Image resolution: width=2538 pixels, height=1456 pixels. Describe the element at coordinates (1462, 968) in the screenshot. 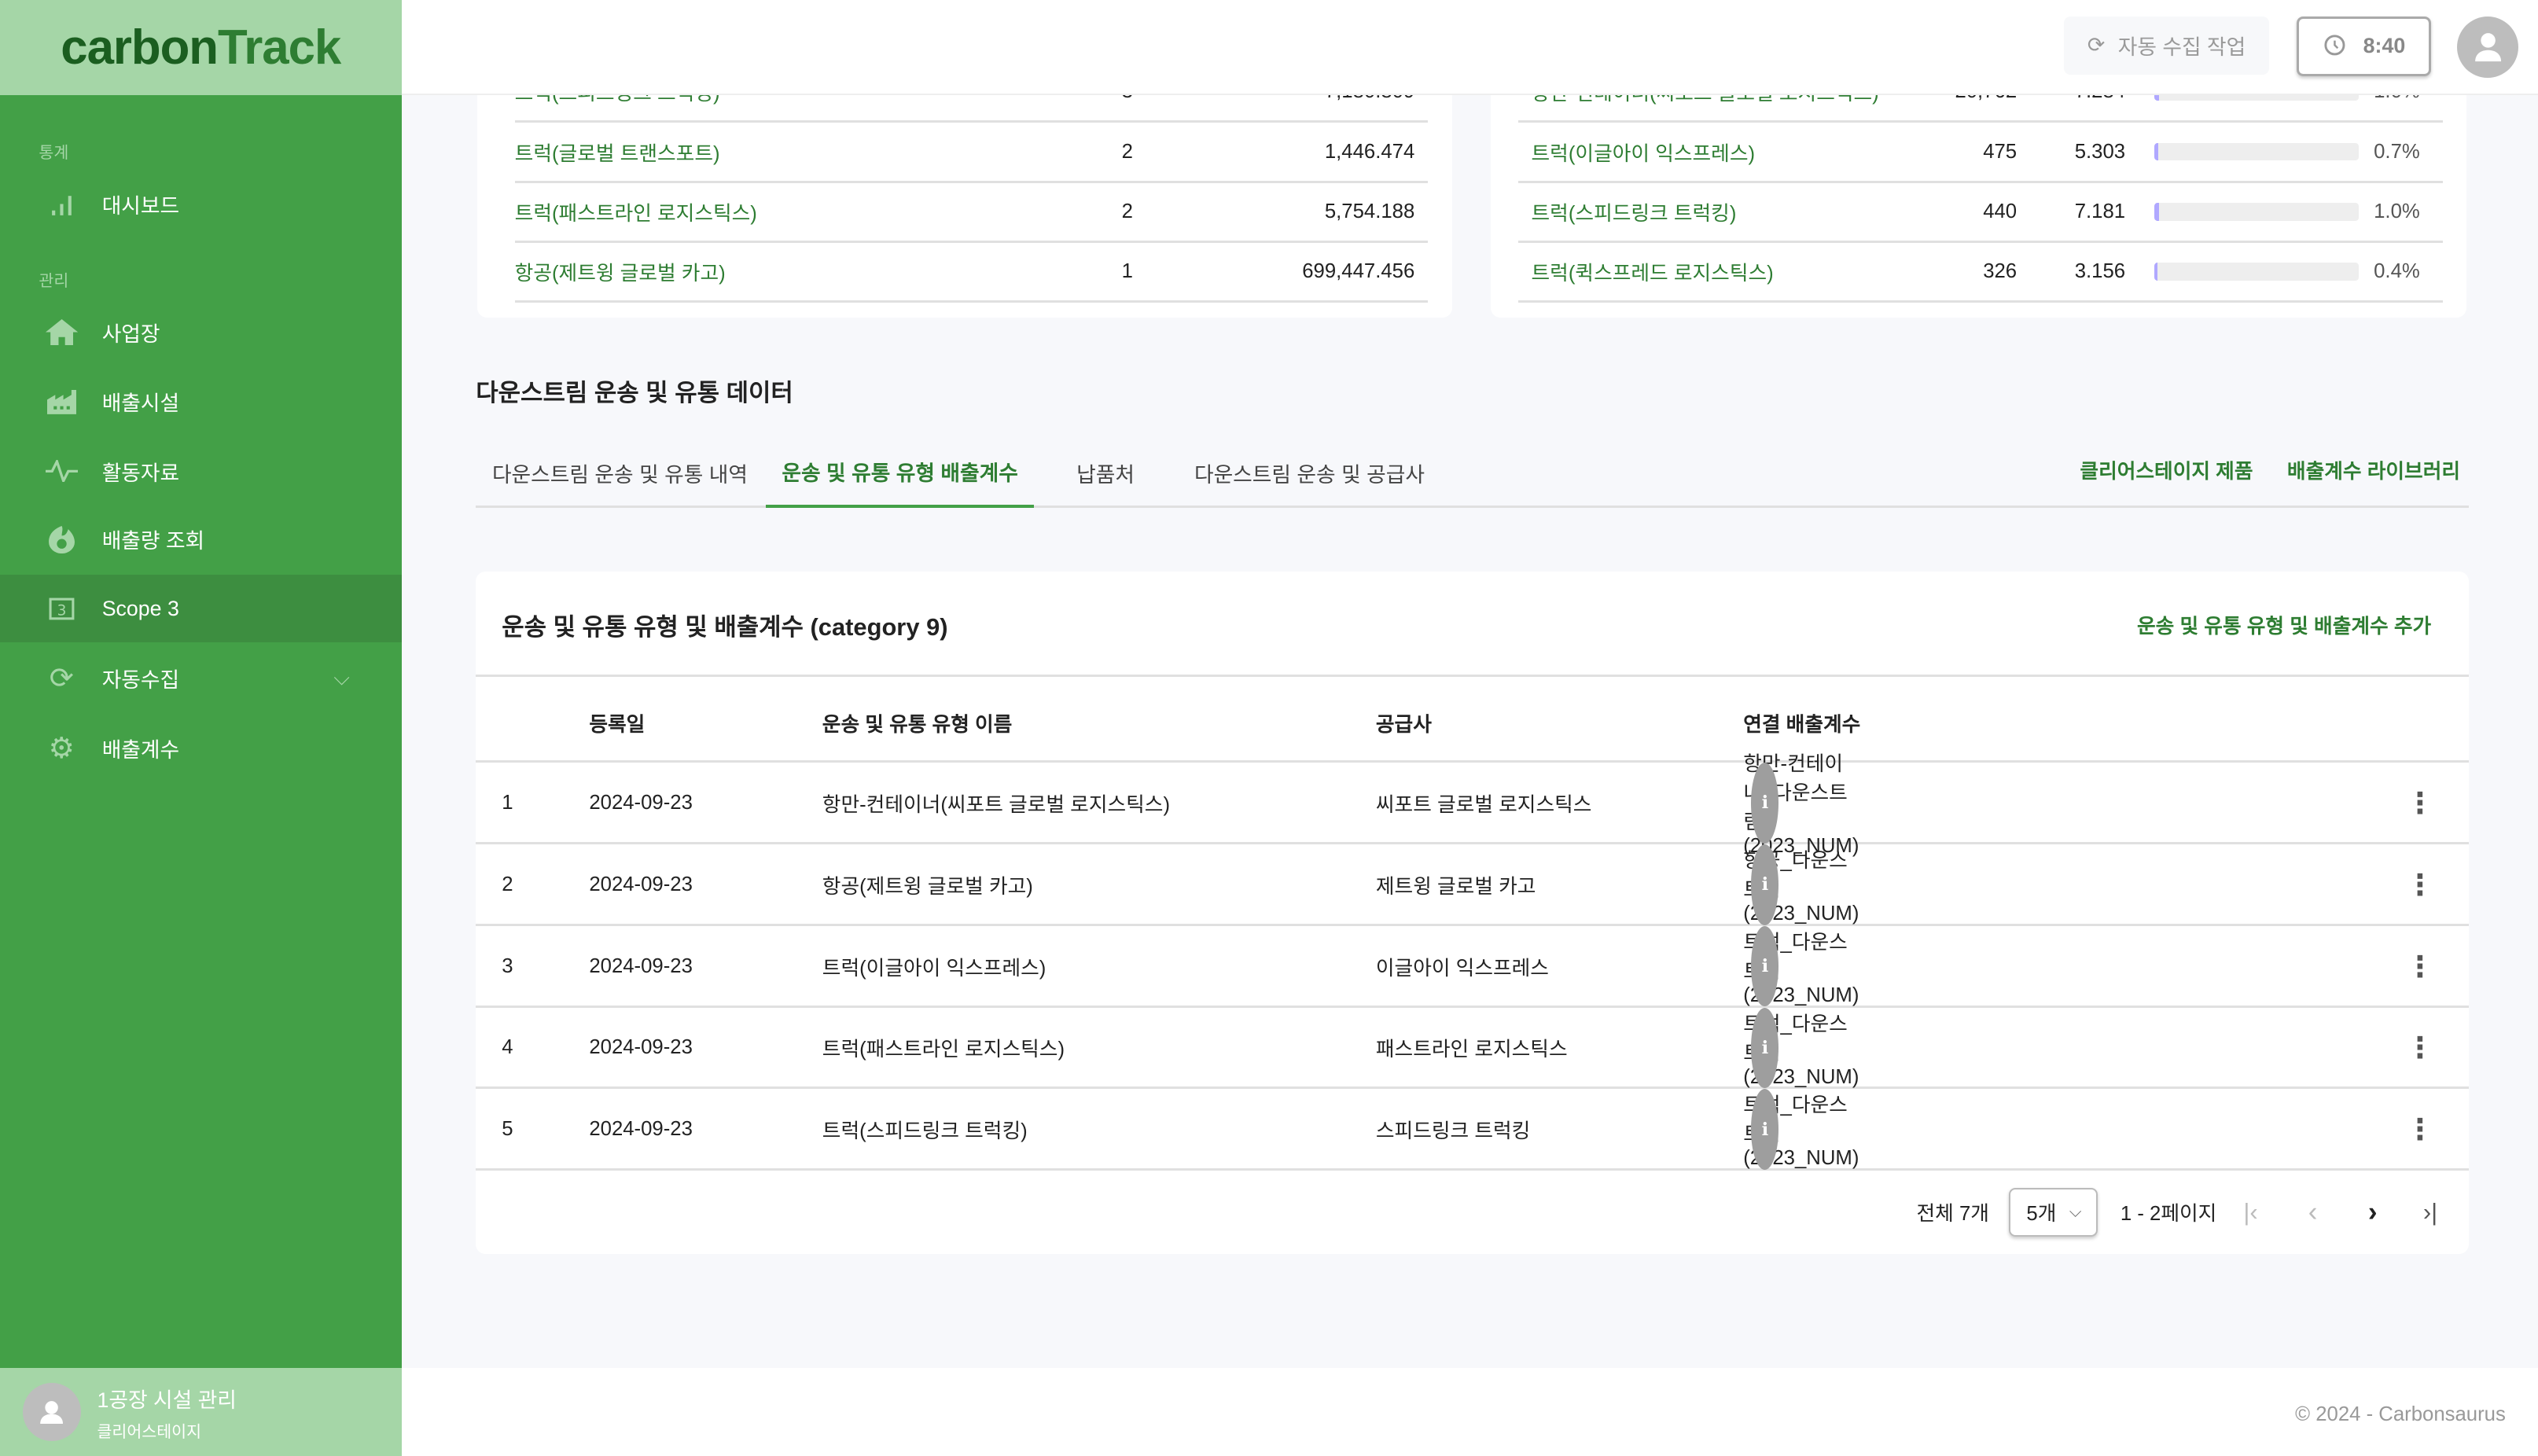

I see `supplier: 이글아이 익스프레스` at that location.